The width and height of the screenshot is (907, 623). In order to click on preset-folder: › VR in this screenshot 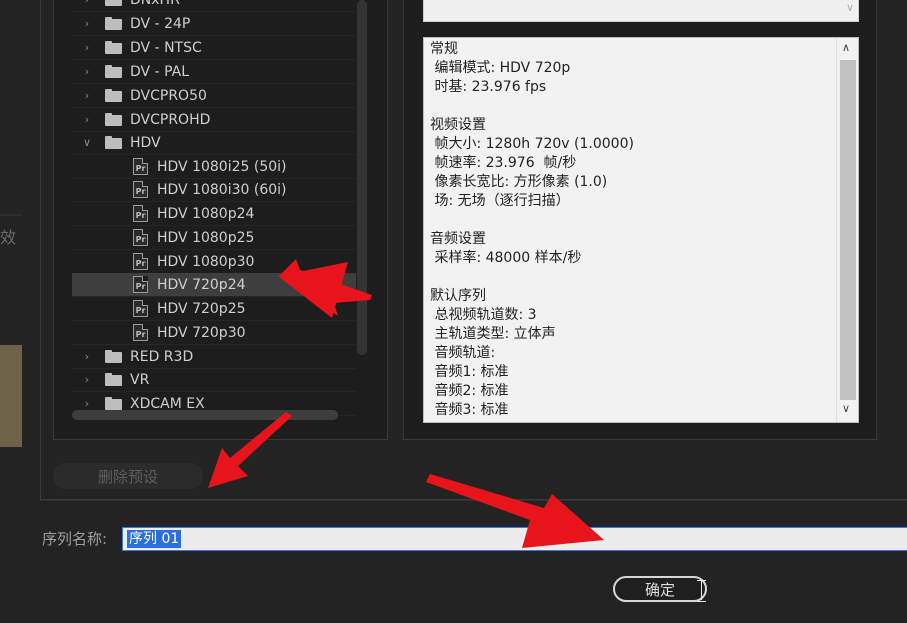, I will do `click(214, 380)`.